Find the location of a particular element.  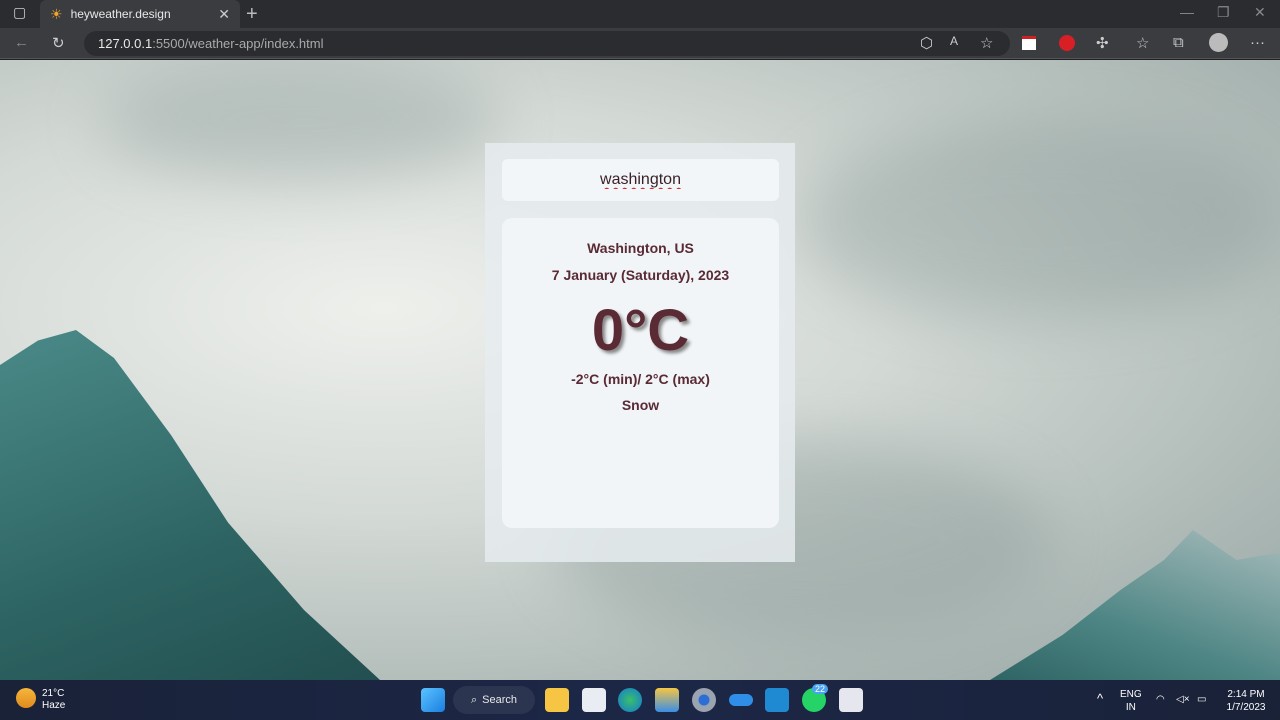

refresh-icon: ↻ is located at coordinates (58, 43).